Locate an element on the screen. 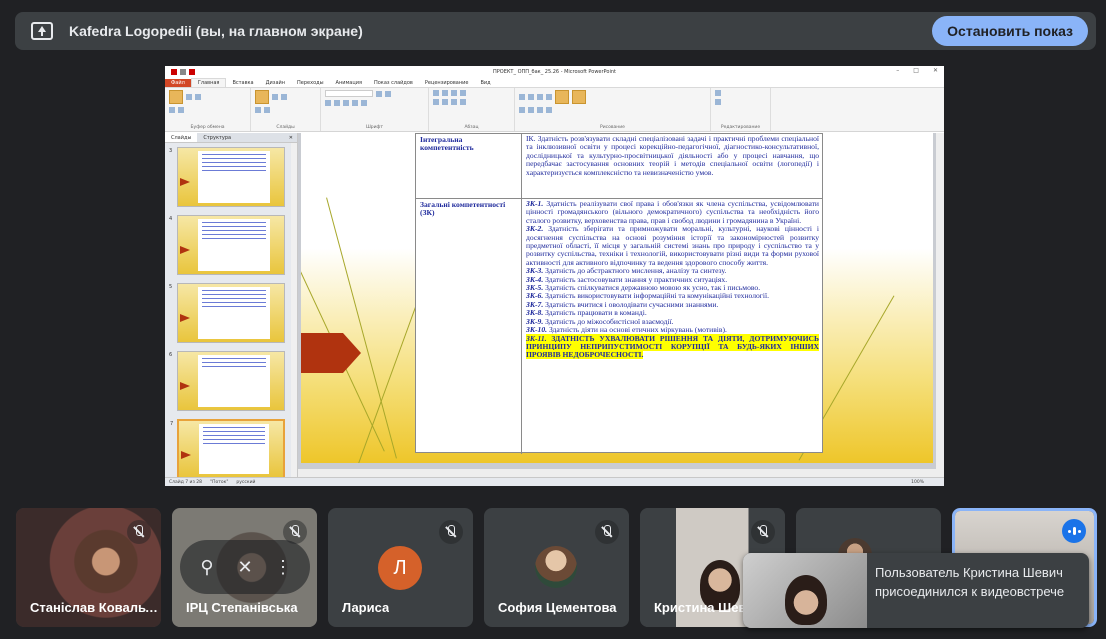 The height and width of the screenshot is (639, 1106). notification-video-thumbnail is located at coordinates (805, 590).